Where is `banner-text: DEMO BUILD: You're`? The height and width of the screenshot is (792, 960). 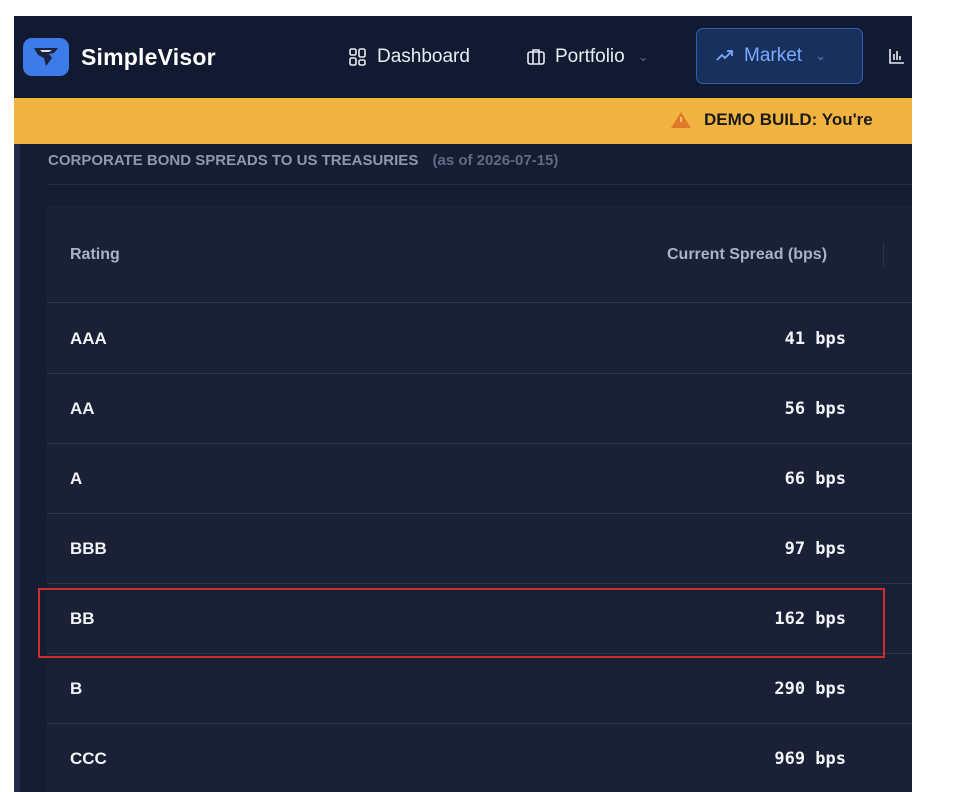 banner-text: DEMO BUILD: You're is located at coordinates (788, 119).